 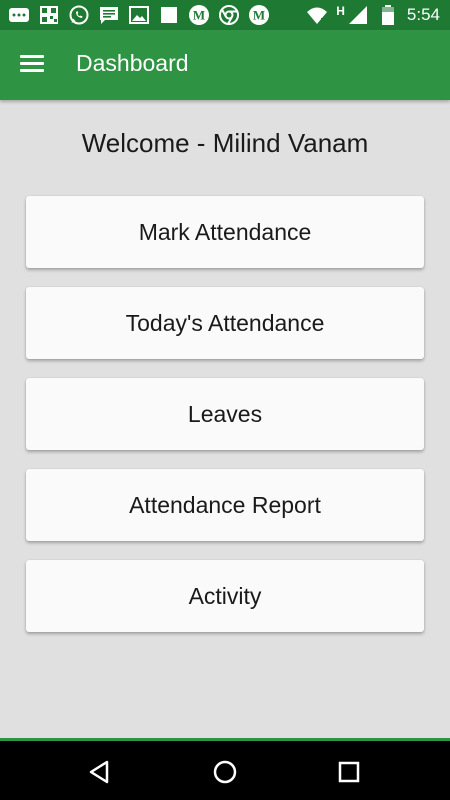 What do you see at coordinates (225, 65) in the screenshot?
I see `app-bar: Dashboard` at bounding box center [225, 65].